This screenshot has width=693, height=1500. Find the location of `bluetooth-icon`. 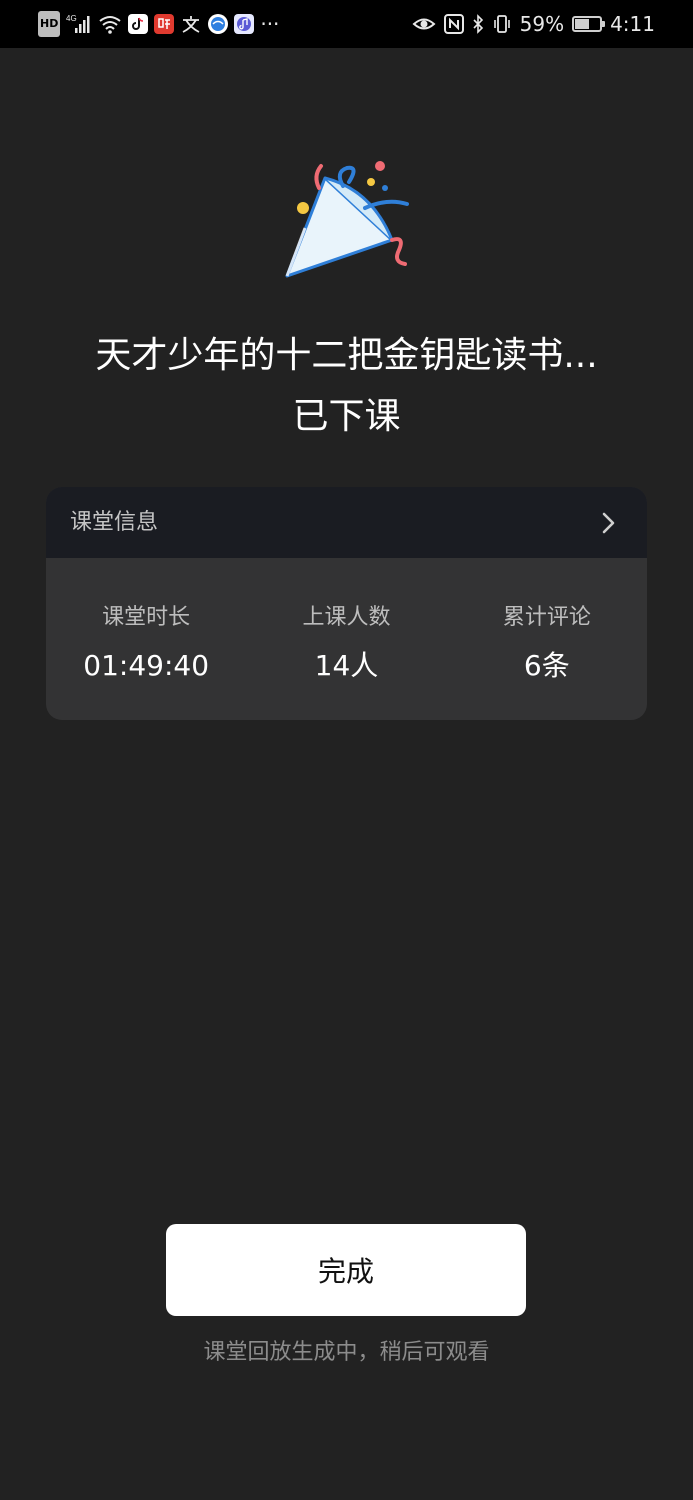

bluetooth-icon is located at coordinates (478, 24).